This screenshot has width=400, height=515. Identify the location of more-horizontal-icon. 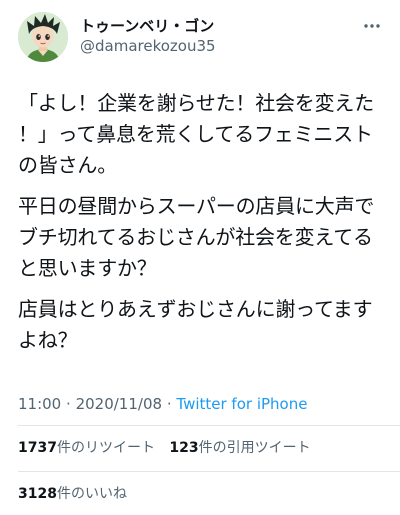
(372, 26).